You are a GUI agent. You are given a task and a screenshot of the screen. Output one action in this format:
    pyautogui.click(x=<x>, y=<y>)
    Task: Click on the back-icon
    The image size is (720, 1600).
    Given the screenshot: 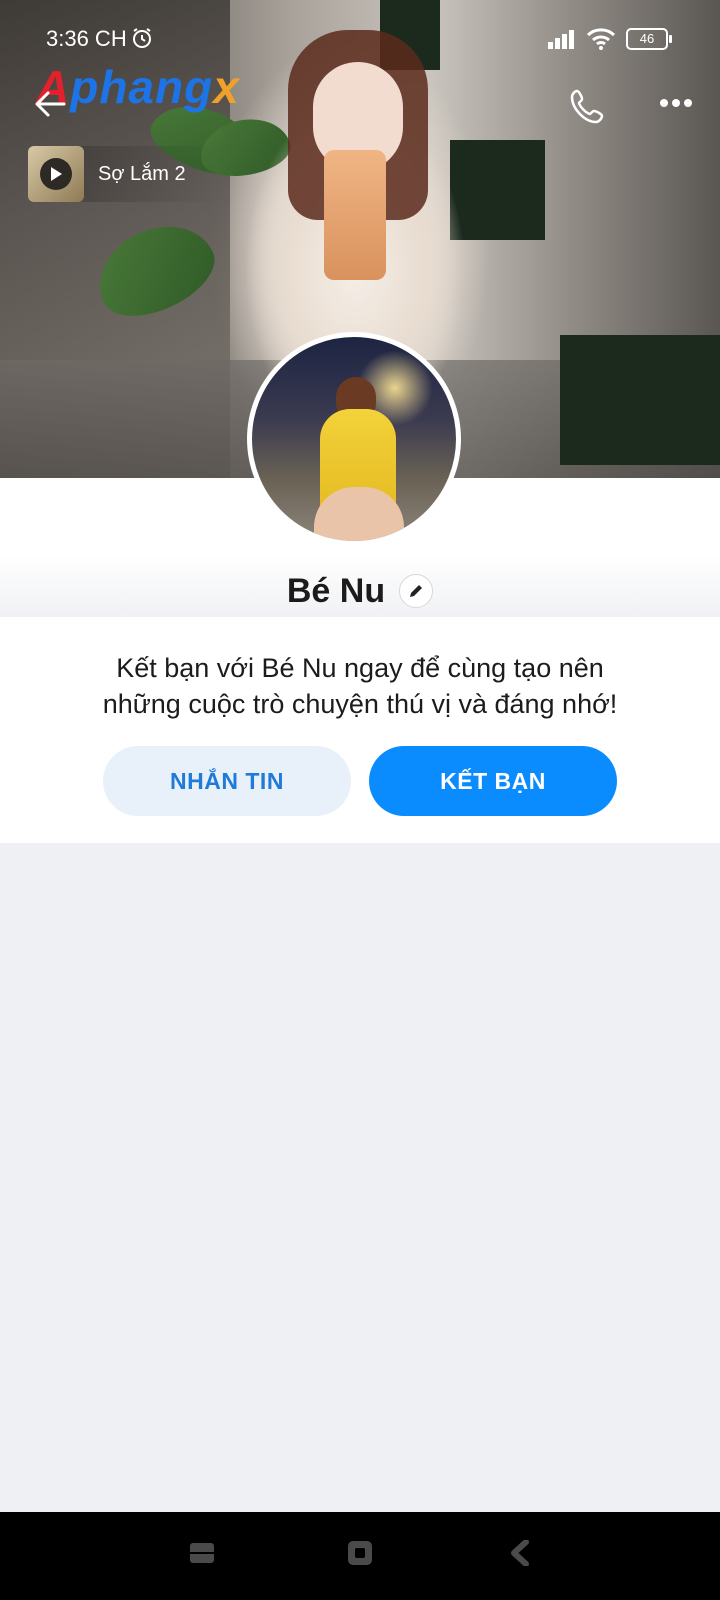 What is the action you would take?
    pyautogui.click(x=521, y=1553)
    